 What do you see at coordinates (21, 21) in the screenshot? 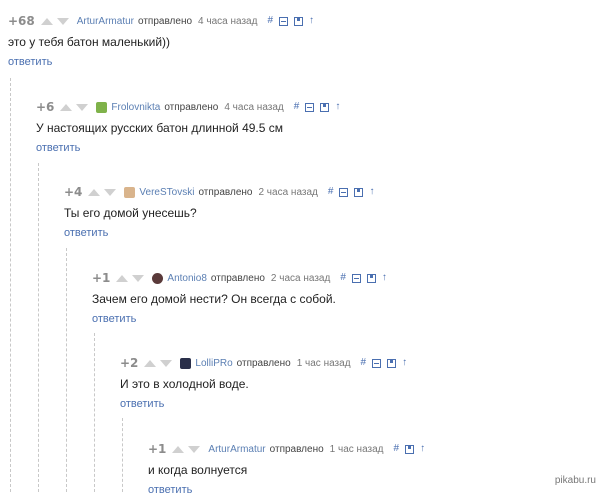
I see `comment-rating: +68` at bounding box center [21, 21].